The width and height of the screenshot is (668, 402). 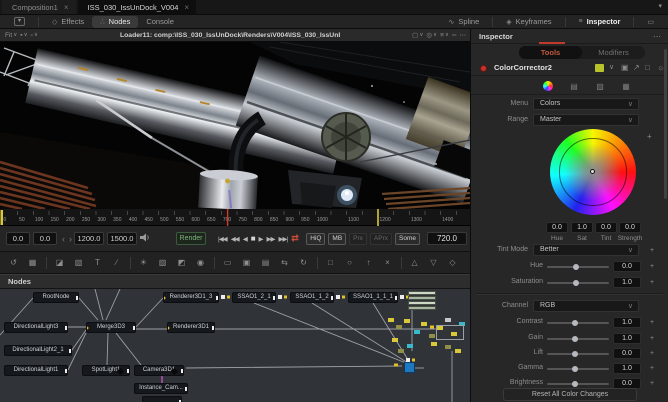 I want to click on node-tile: SSAO1_1_2, so click(x=312, y=297).